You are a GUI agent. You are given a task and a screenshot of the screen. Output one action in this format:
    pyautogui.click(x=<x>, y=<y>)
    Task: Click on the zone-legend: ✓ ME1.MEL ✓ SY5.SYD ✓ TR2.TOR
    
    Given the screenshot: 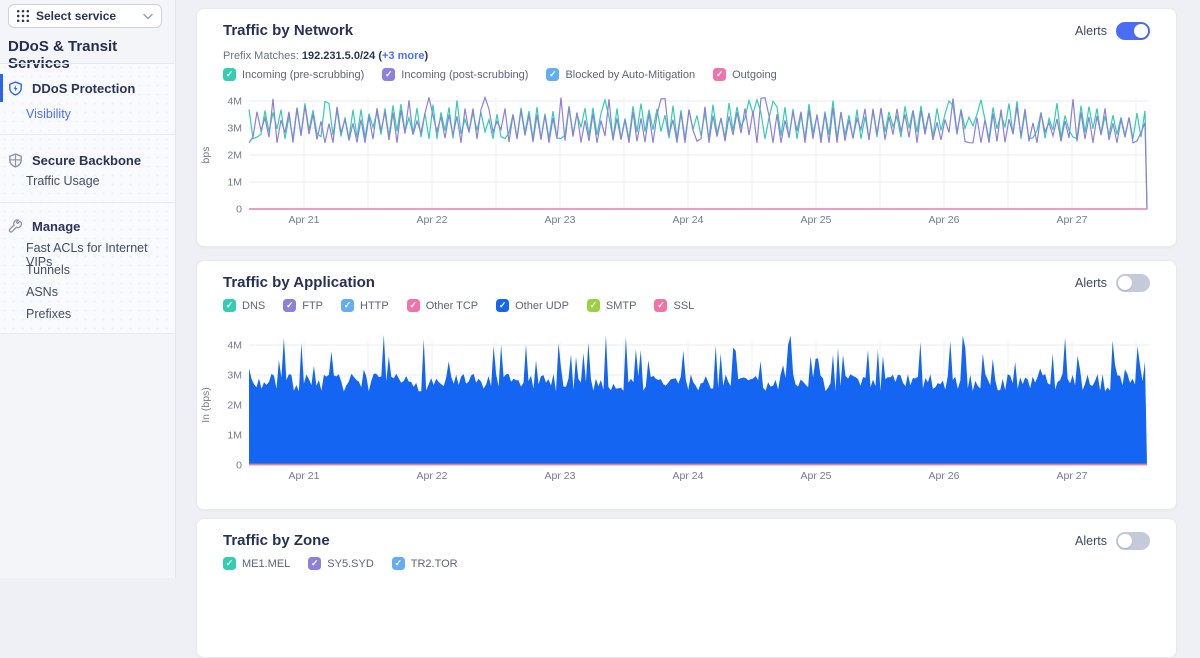 What is the action you would take?
    pyautogui.click(x=340, y=563)
    